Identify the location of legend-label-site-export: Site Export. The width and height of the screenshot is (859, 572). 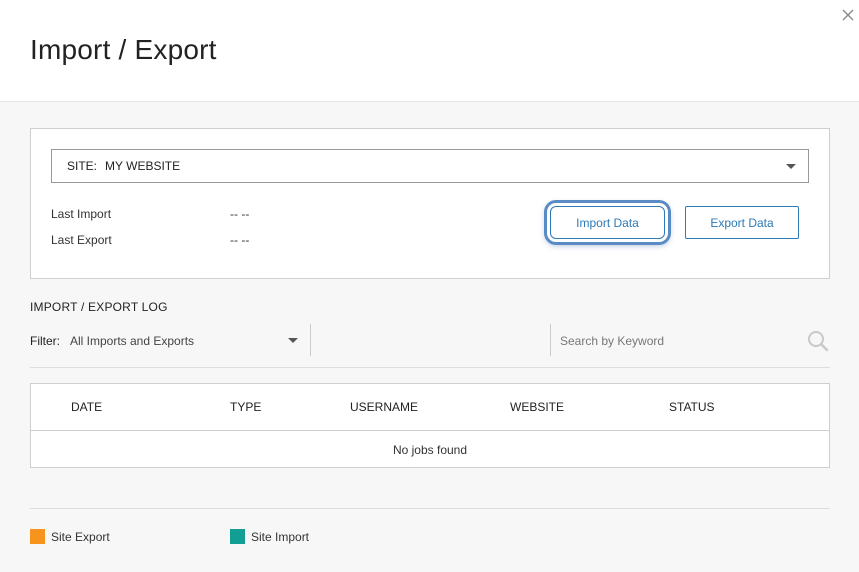
(80, 536).